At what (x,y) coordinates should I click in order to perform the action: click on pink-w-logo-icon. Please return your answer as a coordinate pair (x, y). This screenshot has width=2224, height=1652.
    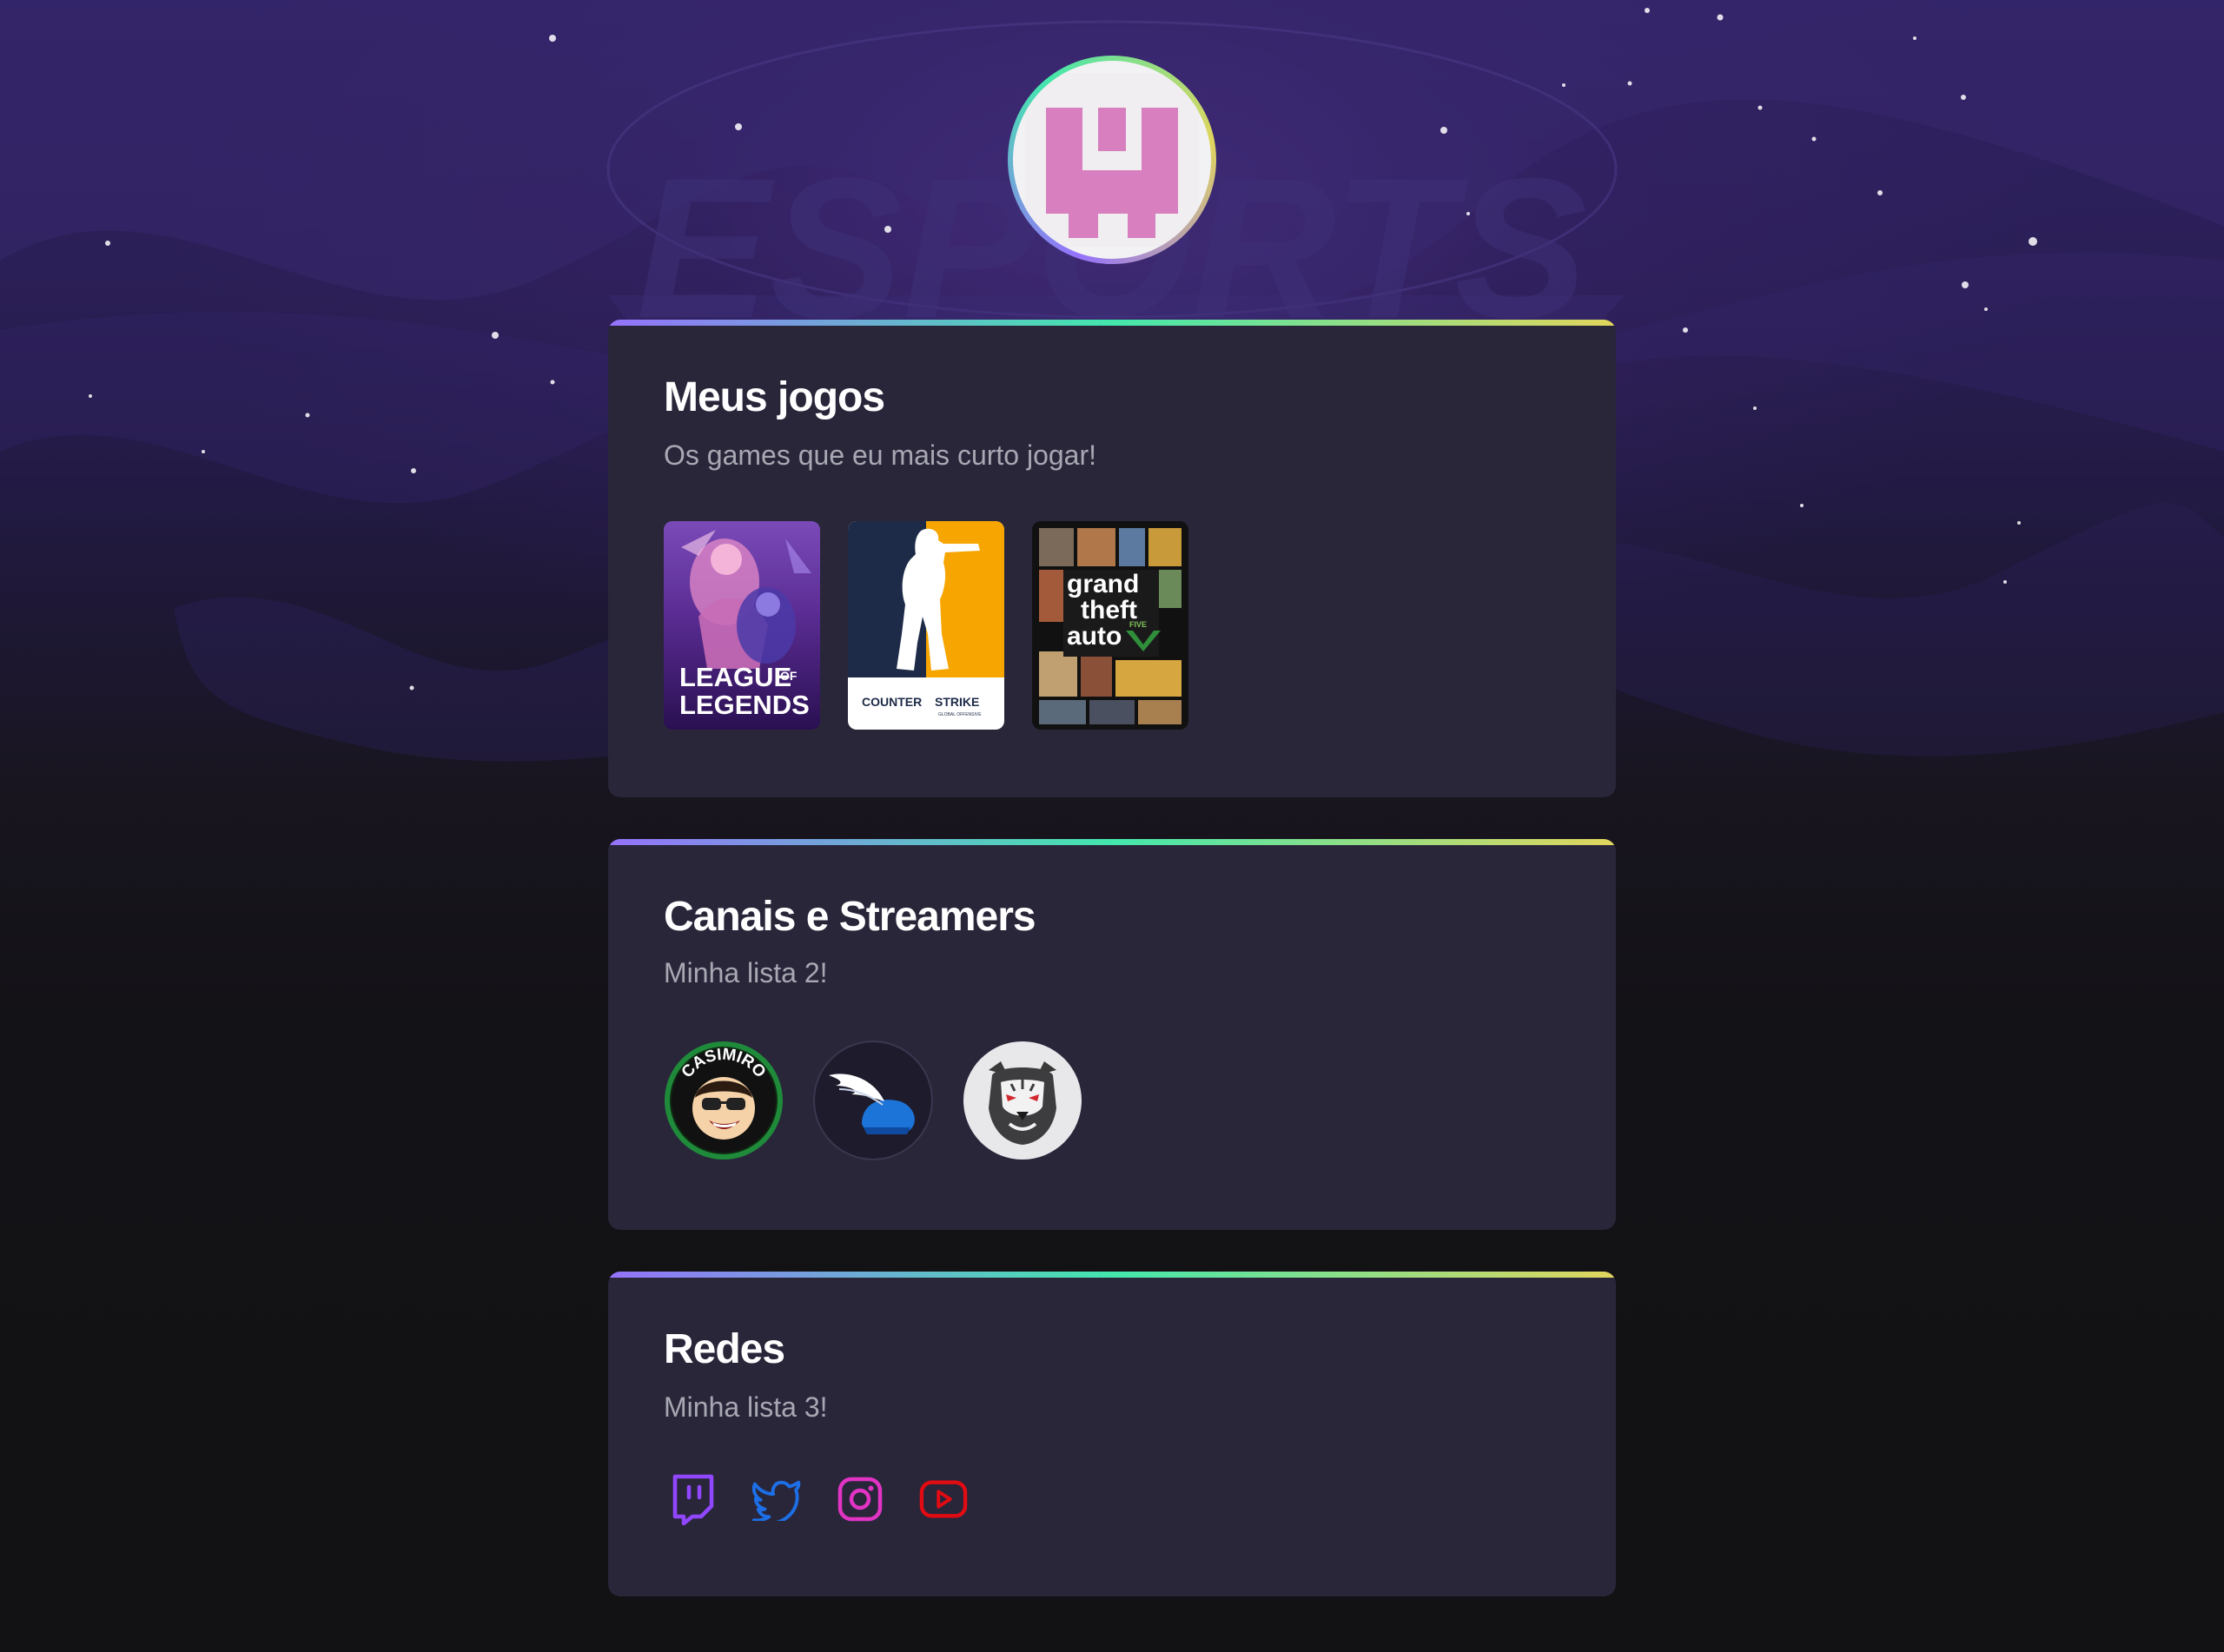
    Looking at the image, I should click on (1112, 160).